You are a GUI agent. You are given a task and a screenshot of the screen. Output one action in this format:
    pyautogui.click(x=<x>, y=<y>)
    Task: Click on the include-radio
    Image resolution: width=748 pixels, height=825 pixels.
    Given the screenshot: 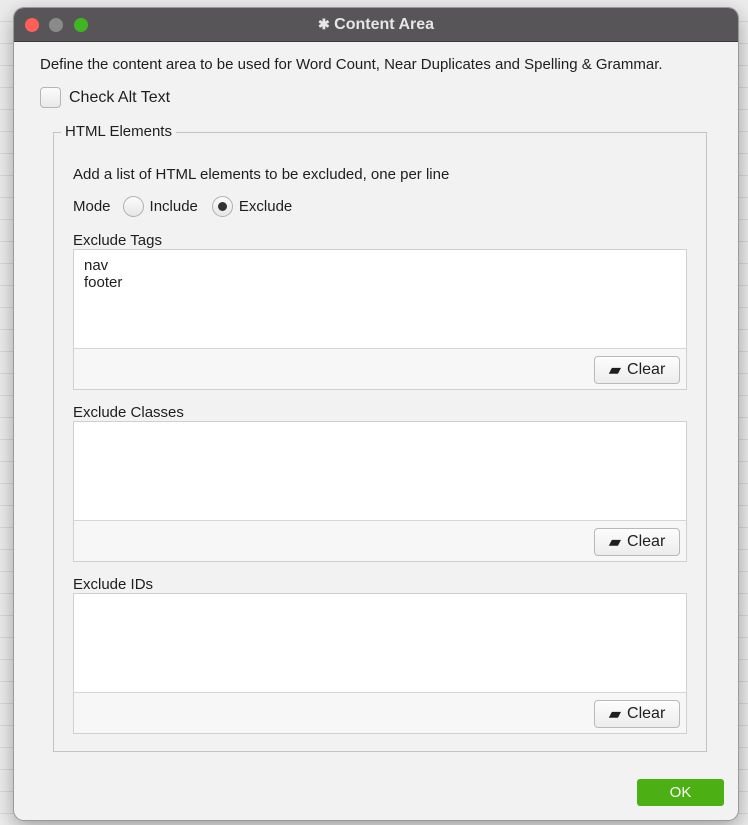 What is the action you would take?
    pyautogui.click(x=133, y=206)
    